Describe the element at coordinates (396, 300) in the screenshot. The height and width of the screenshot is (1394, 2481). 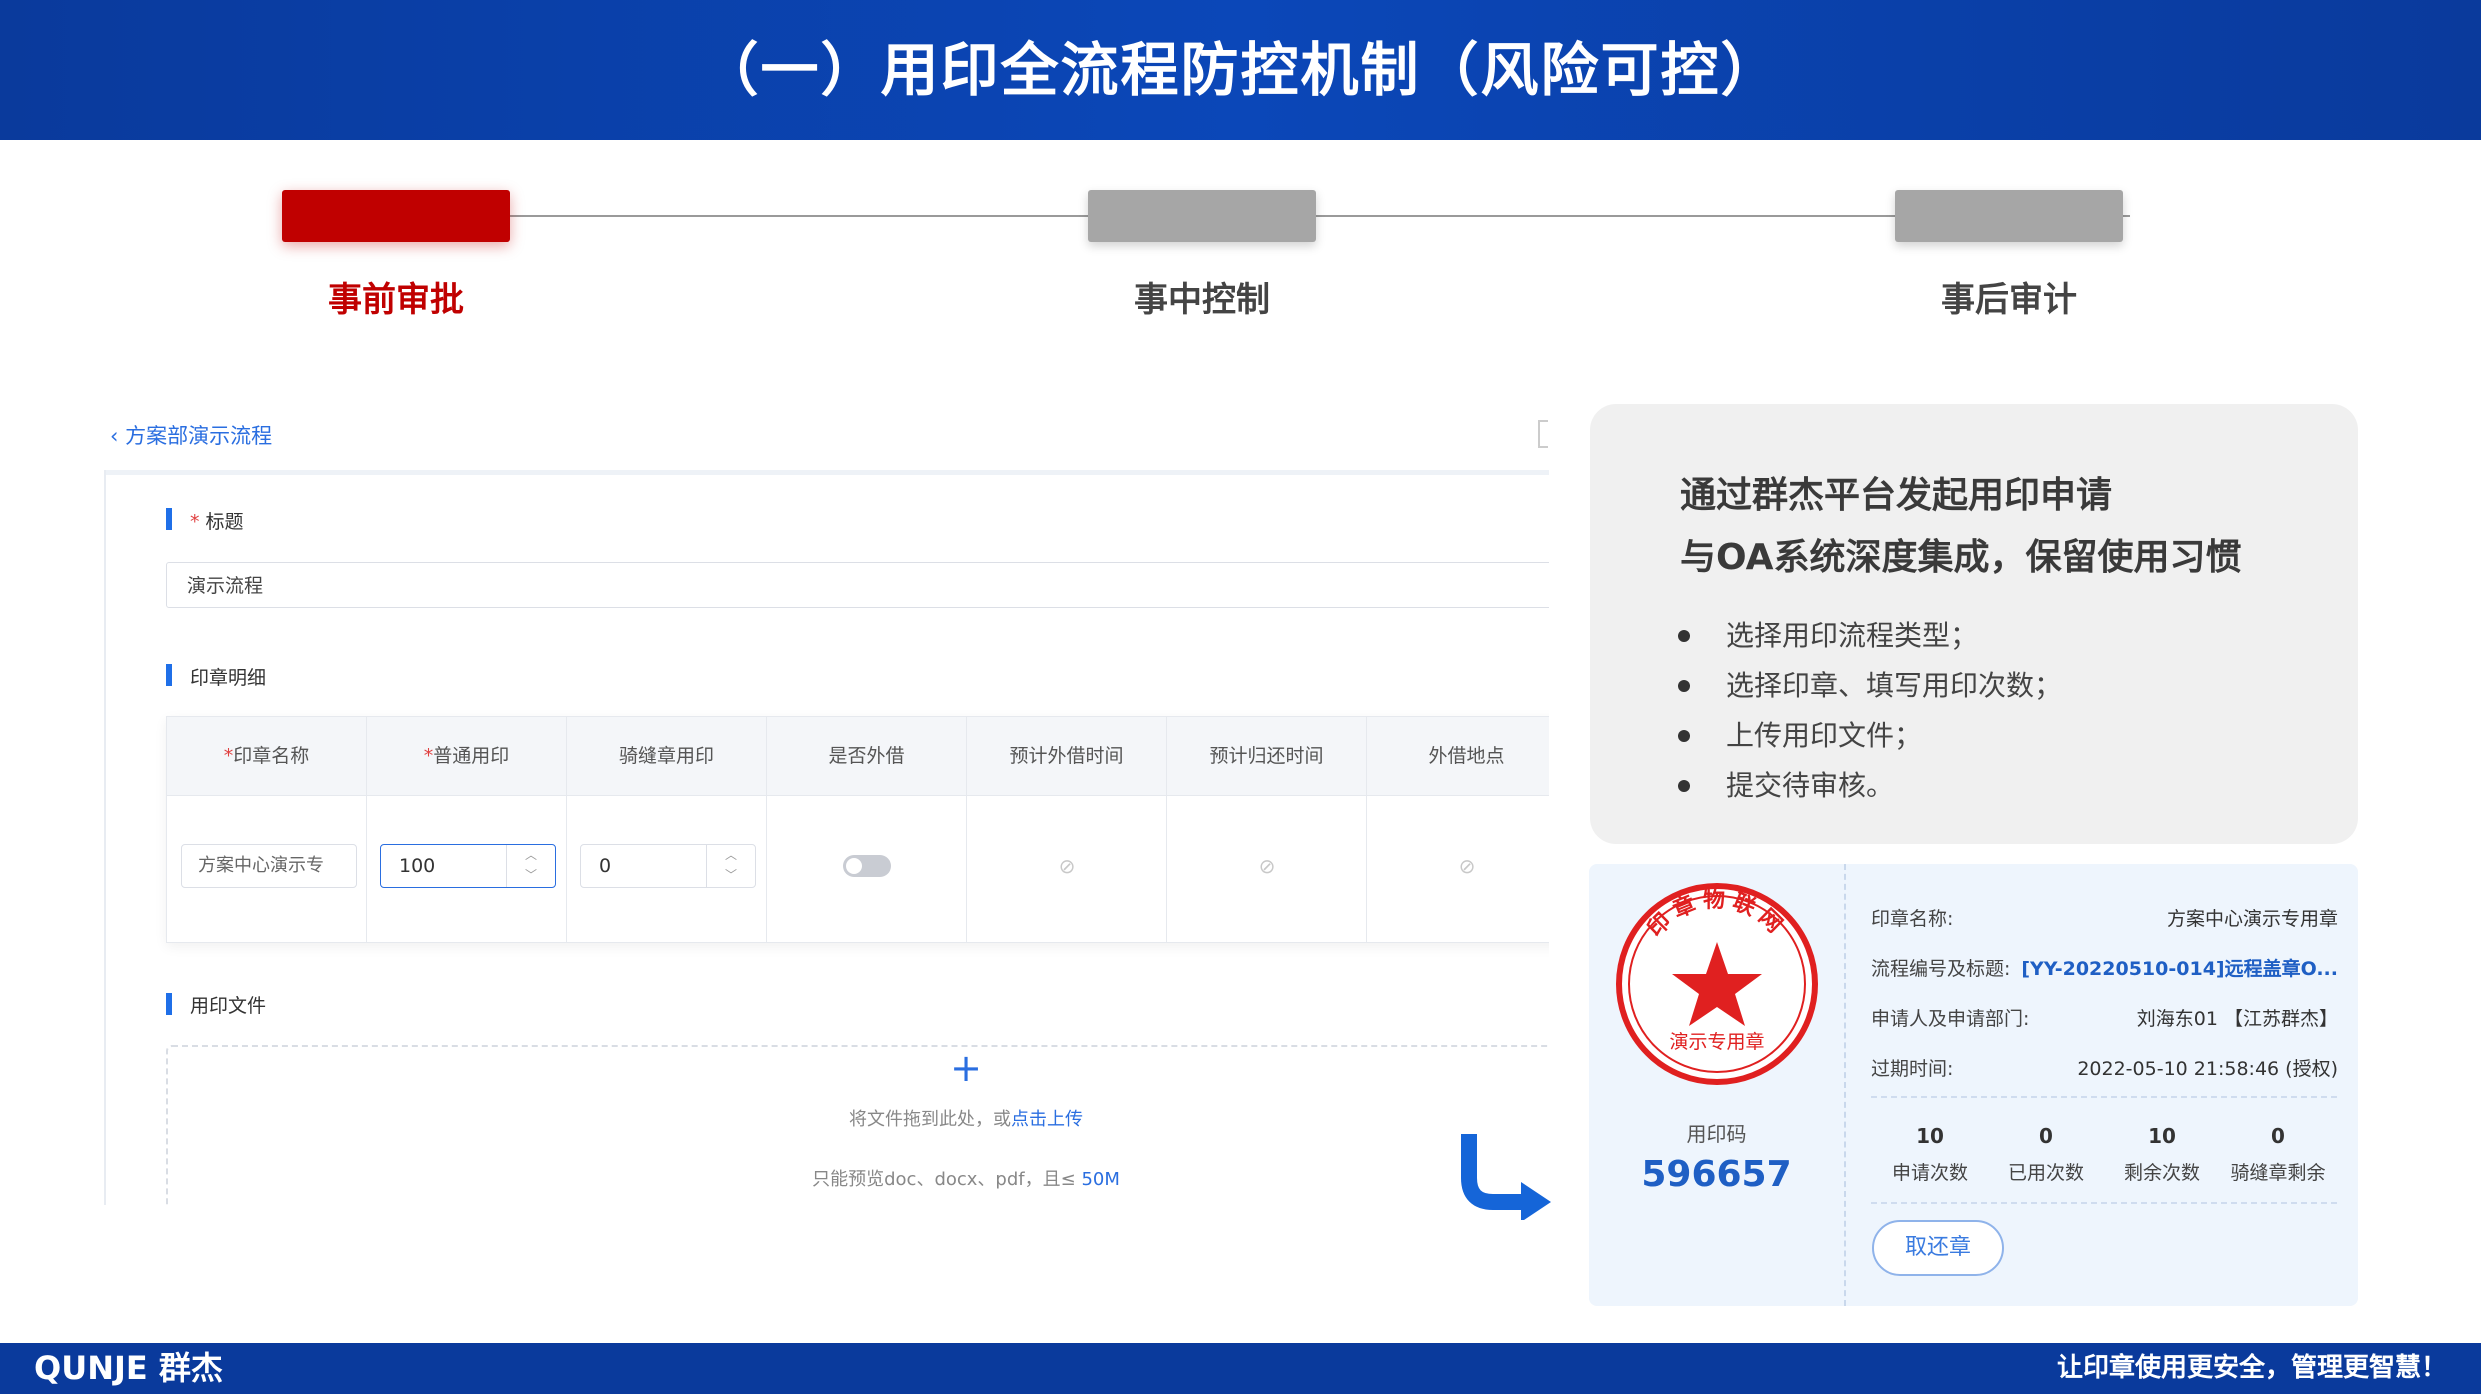
I see `step-label-pre-approval: 事前审批` at that location.